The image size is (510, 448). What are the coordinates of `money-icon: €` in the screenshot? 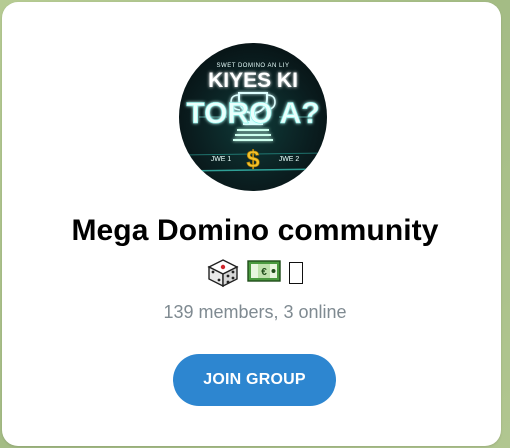 It's located at (264, 273).